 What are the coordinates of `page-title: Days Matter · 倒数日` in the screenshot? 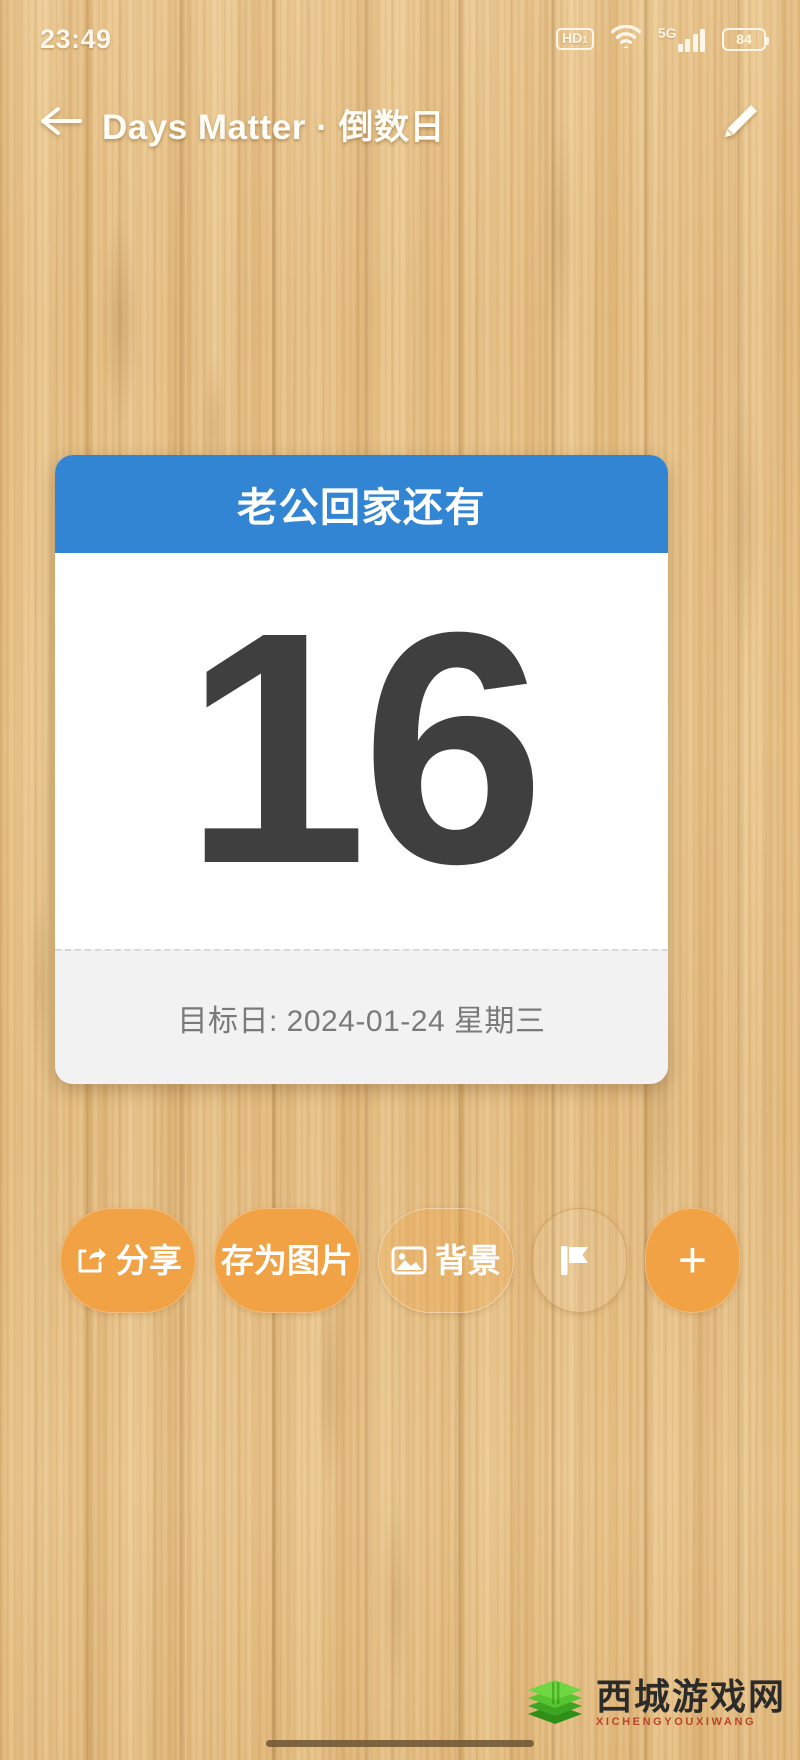 It's located at (274, 127).